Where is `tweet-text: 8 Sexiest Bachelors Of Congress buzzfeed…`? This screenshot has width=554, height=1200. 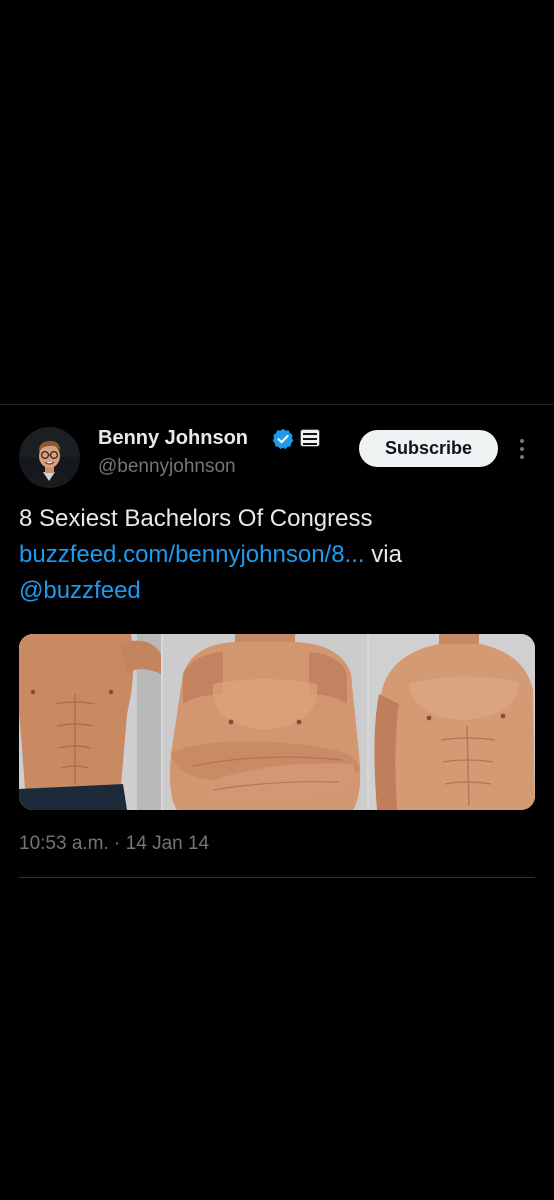 tweet-text: 8 Sexiest Bachelors Of Congress buzzfeed… is located at coordinates (279, 555).